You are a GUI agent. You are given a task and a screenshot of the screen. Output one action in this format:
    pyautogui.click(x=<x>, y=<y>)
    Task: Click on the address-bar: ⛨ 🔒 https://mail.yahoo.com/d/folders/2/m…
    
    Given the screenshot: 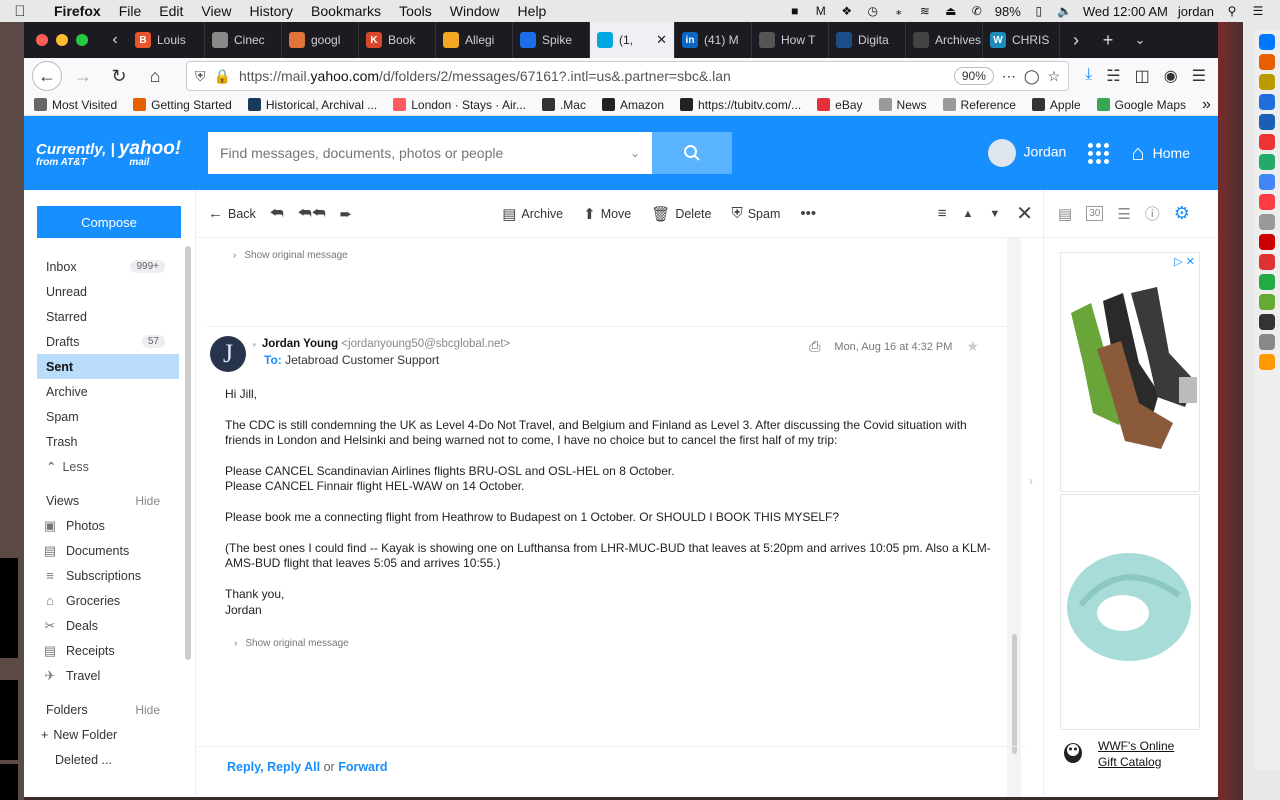 What is the action you would take?
    pyautogui.click(x=628, y=76)
    